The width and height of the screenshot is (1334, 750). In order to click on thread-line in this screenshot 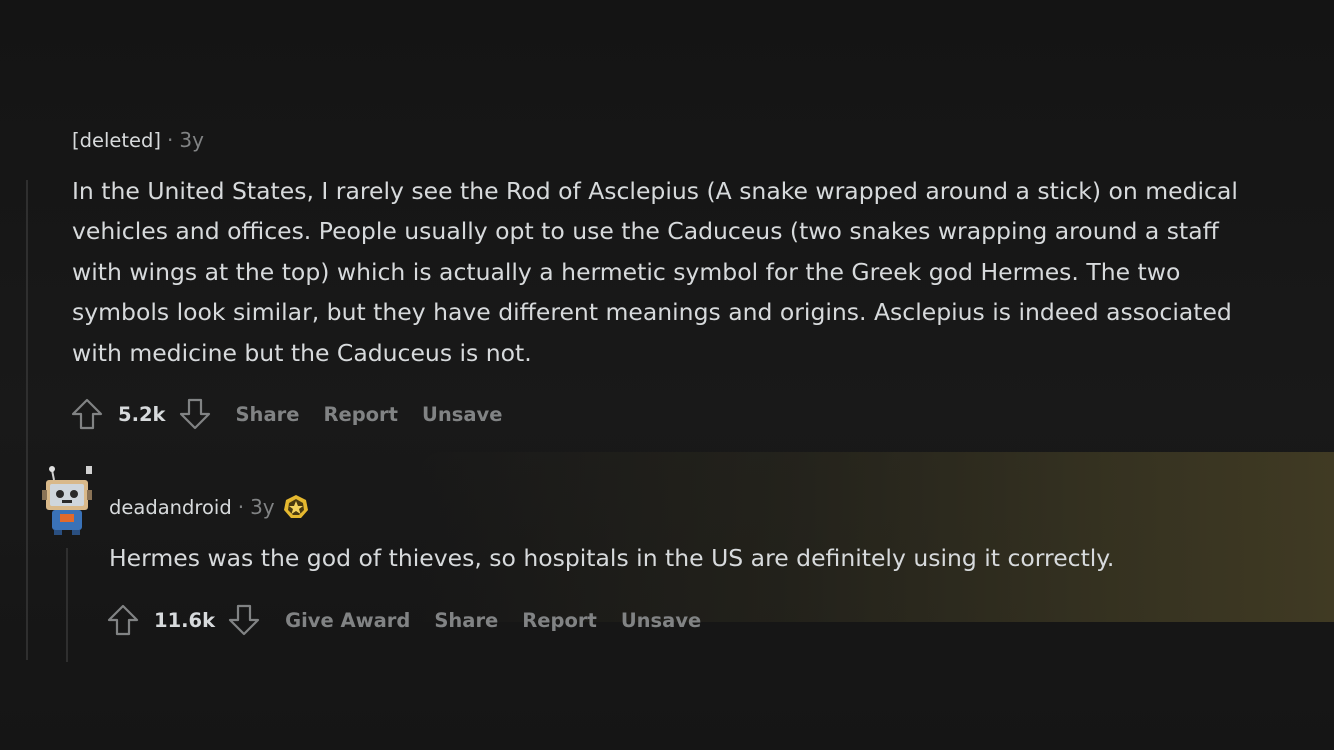, I will do `click(27, 420)`.